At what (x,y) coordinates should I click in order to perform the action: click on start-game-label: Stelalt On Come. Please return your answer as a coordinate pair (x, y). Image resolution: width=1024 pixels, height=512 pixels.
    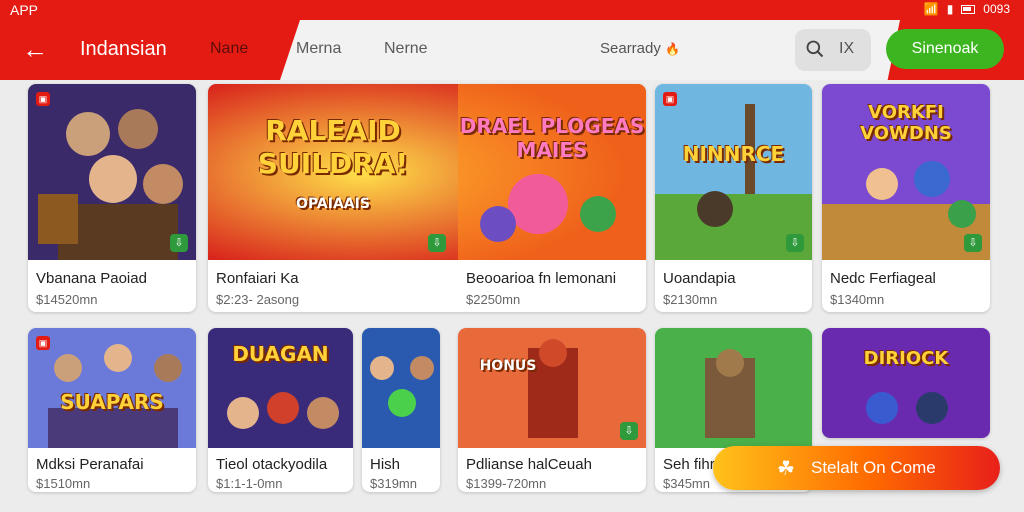
    Looking at the image, I should click on (873, 467).